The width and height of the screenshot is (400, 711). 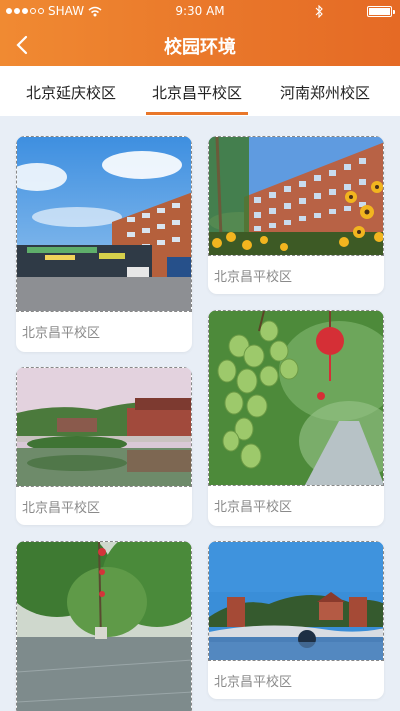 I want to click on bluetooth-icon, so click(x=319, y=11).